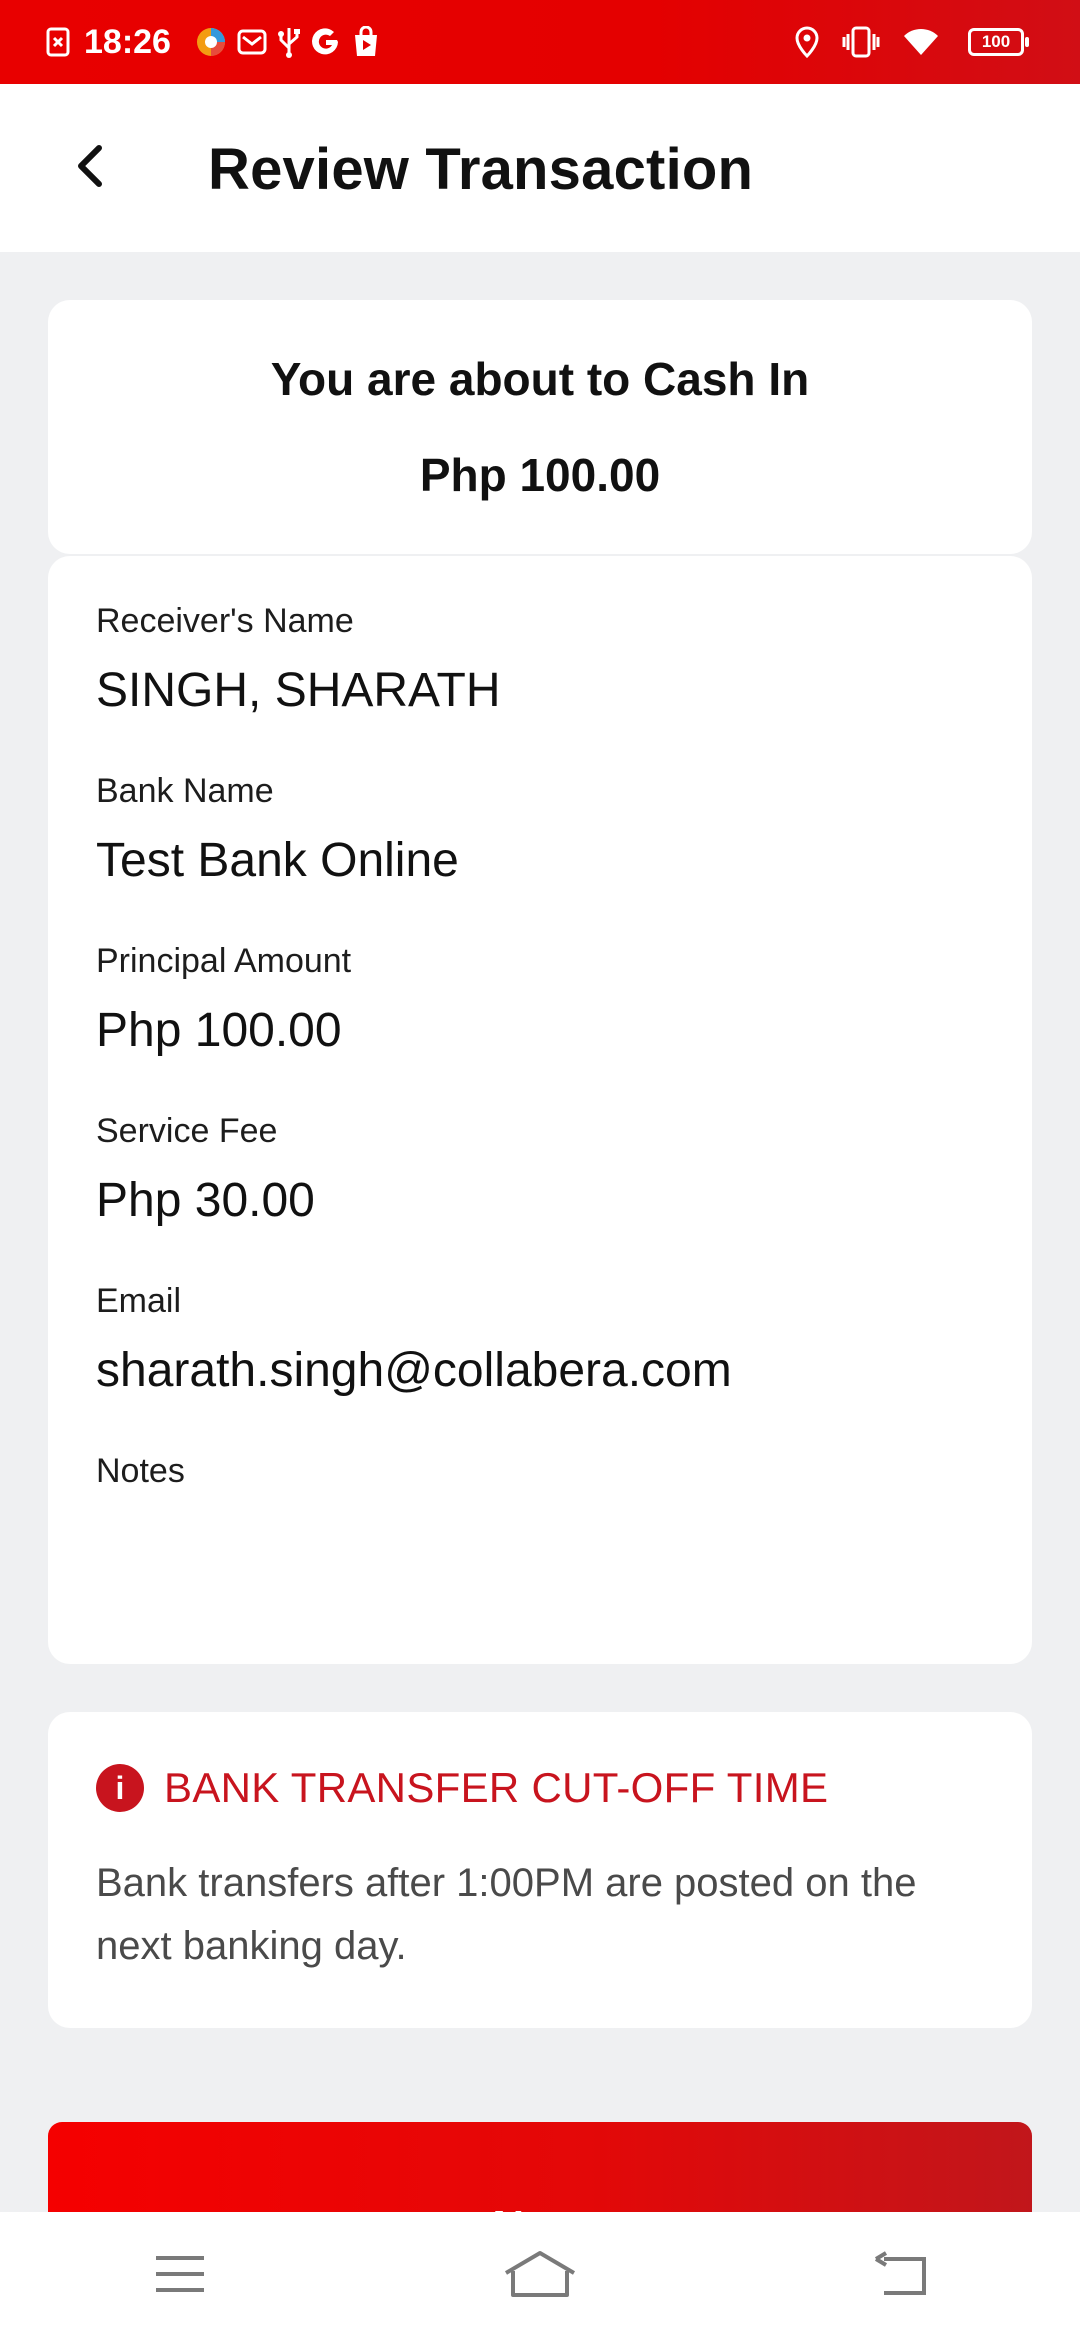  Describe the element at coordinates (187, 1131) in the screenshot. I see `detail-label: Service Fee` at that location.